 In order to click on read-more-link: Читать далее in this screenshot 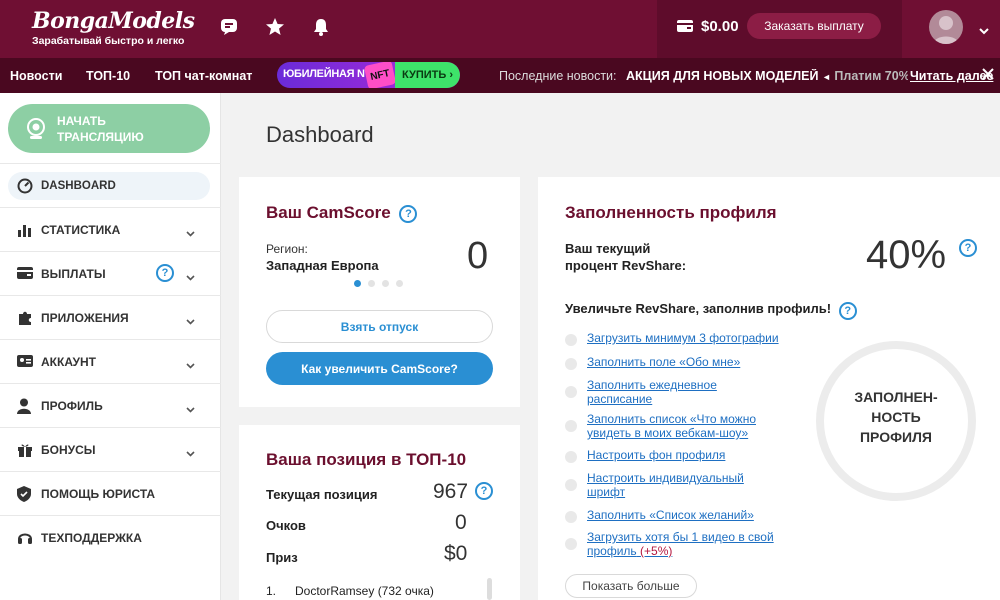, I will do `click(951, 76)`.